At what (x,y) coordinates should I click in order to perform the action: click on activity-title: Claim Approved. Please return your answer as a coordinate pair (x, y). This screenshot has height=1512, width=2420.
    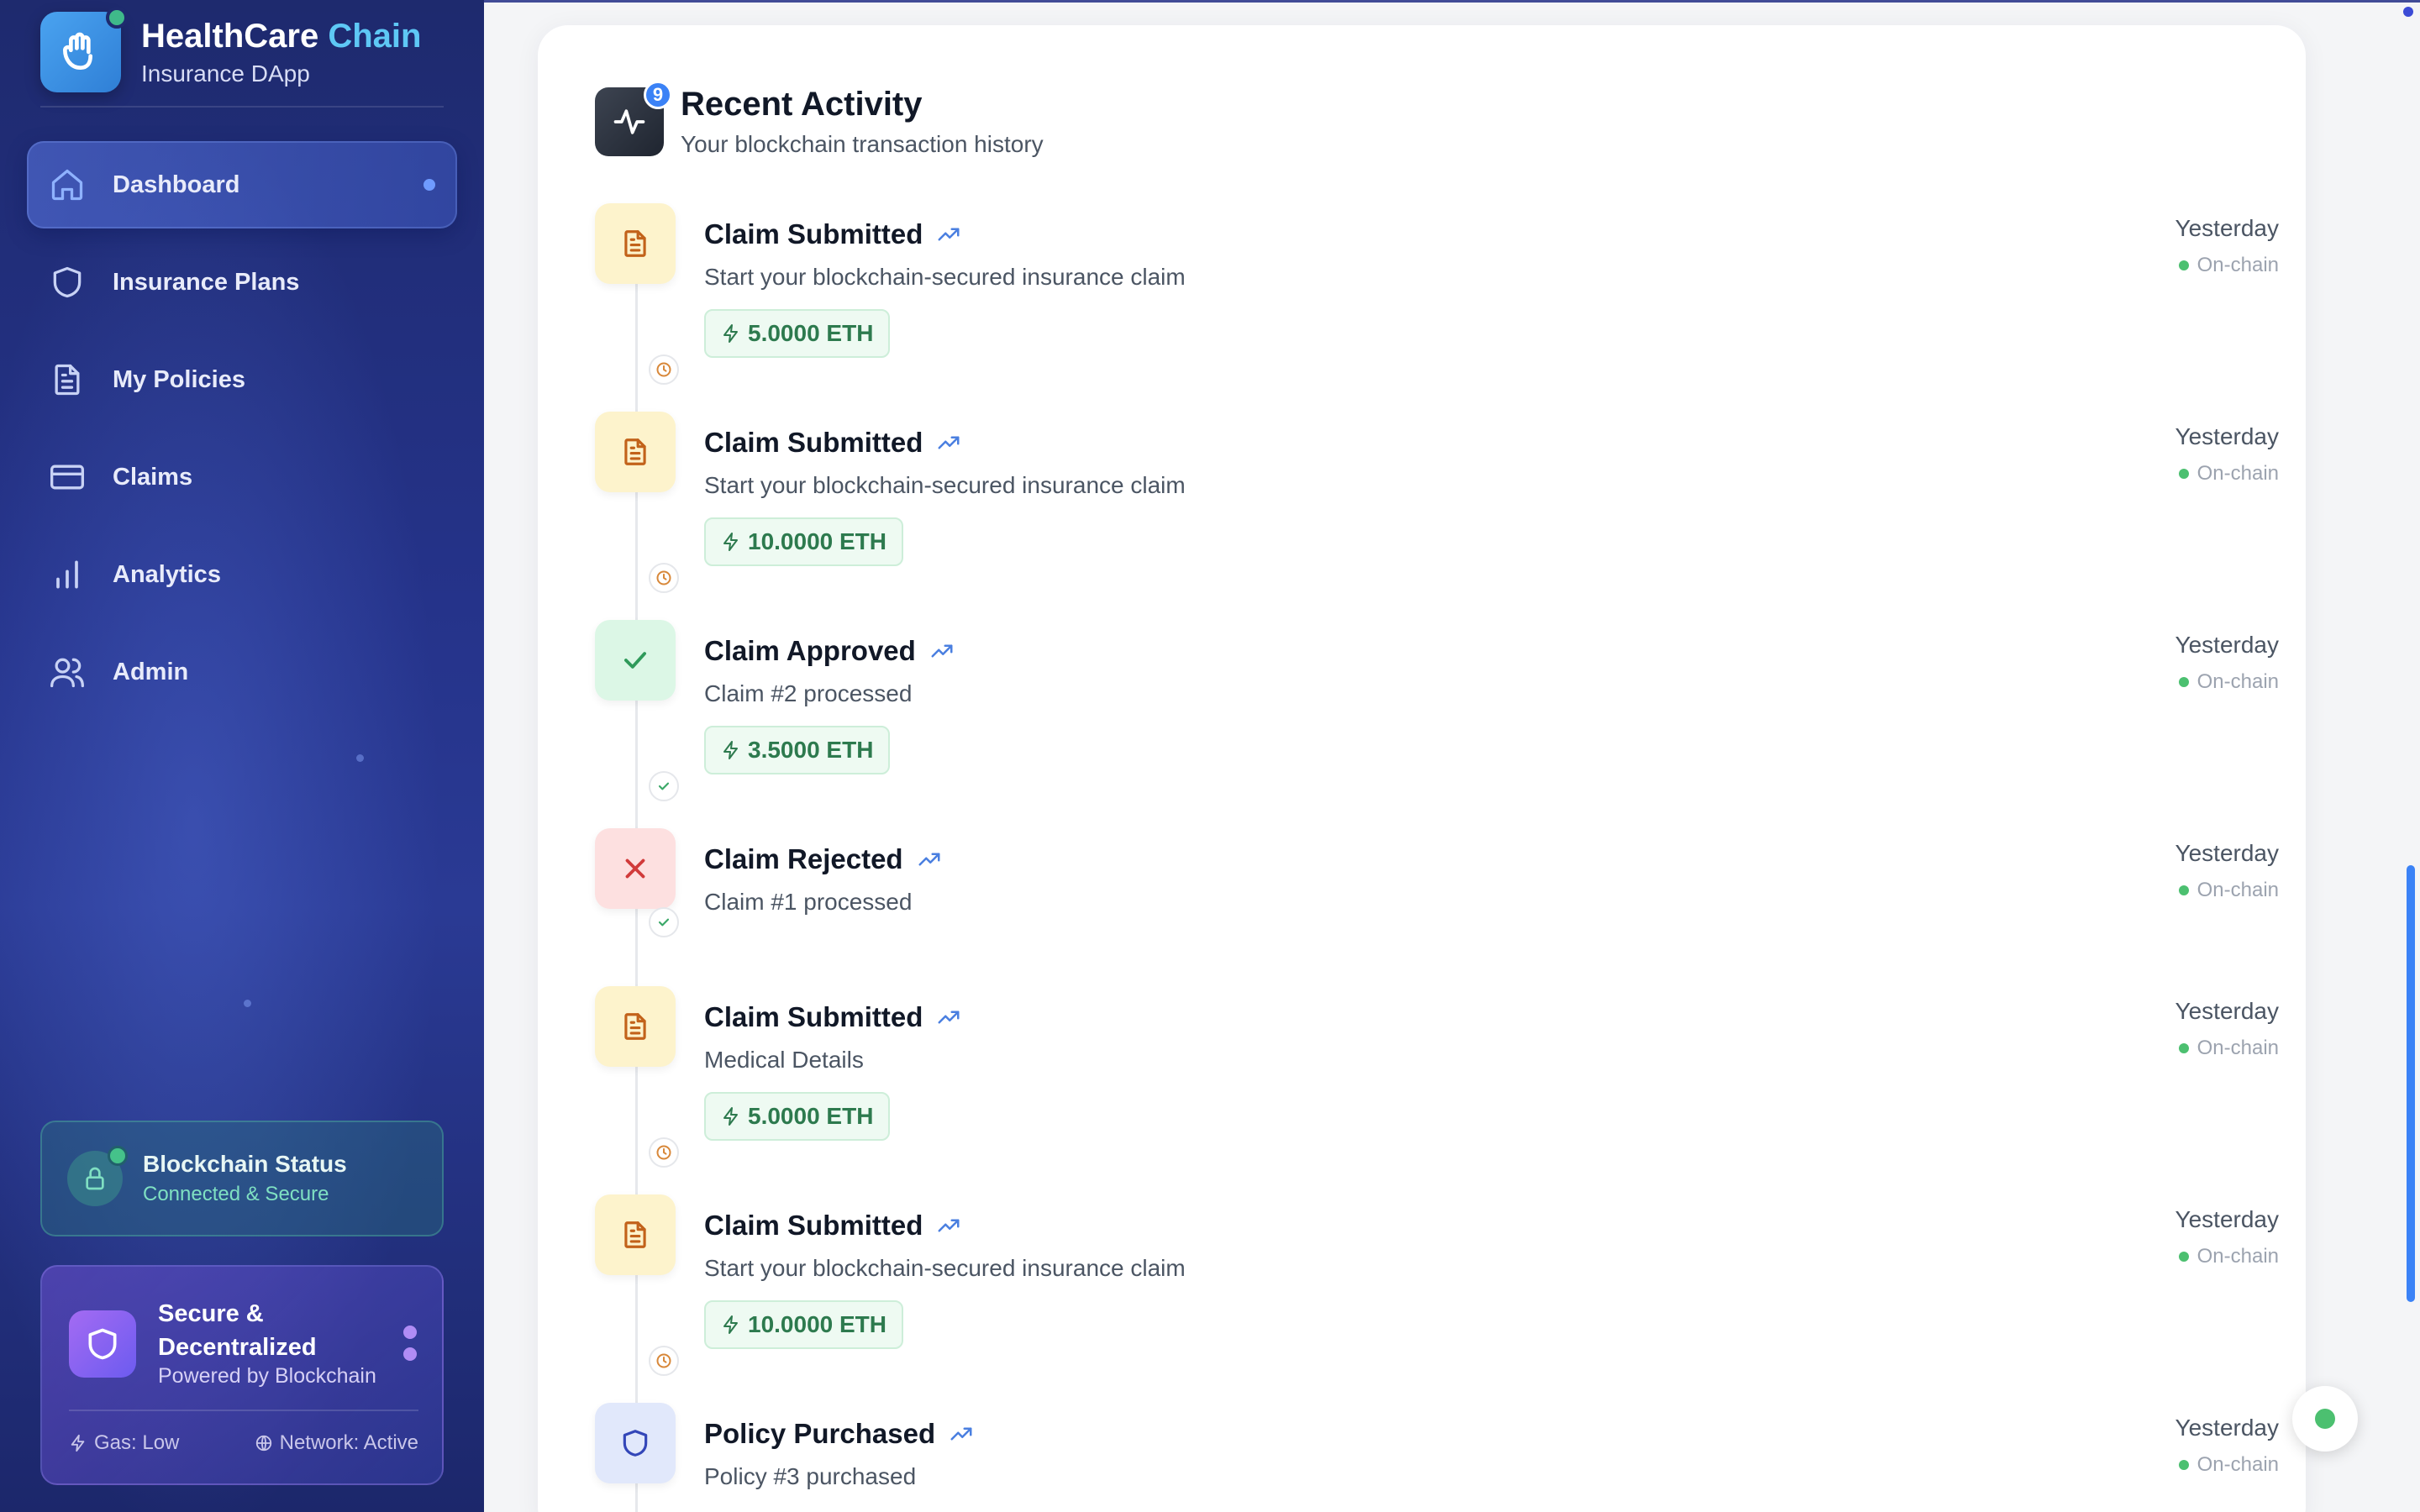
    Looking at the image, I should click on (829, 651).